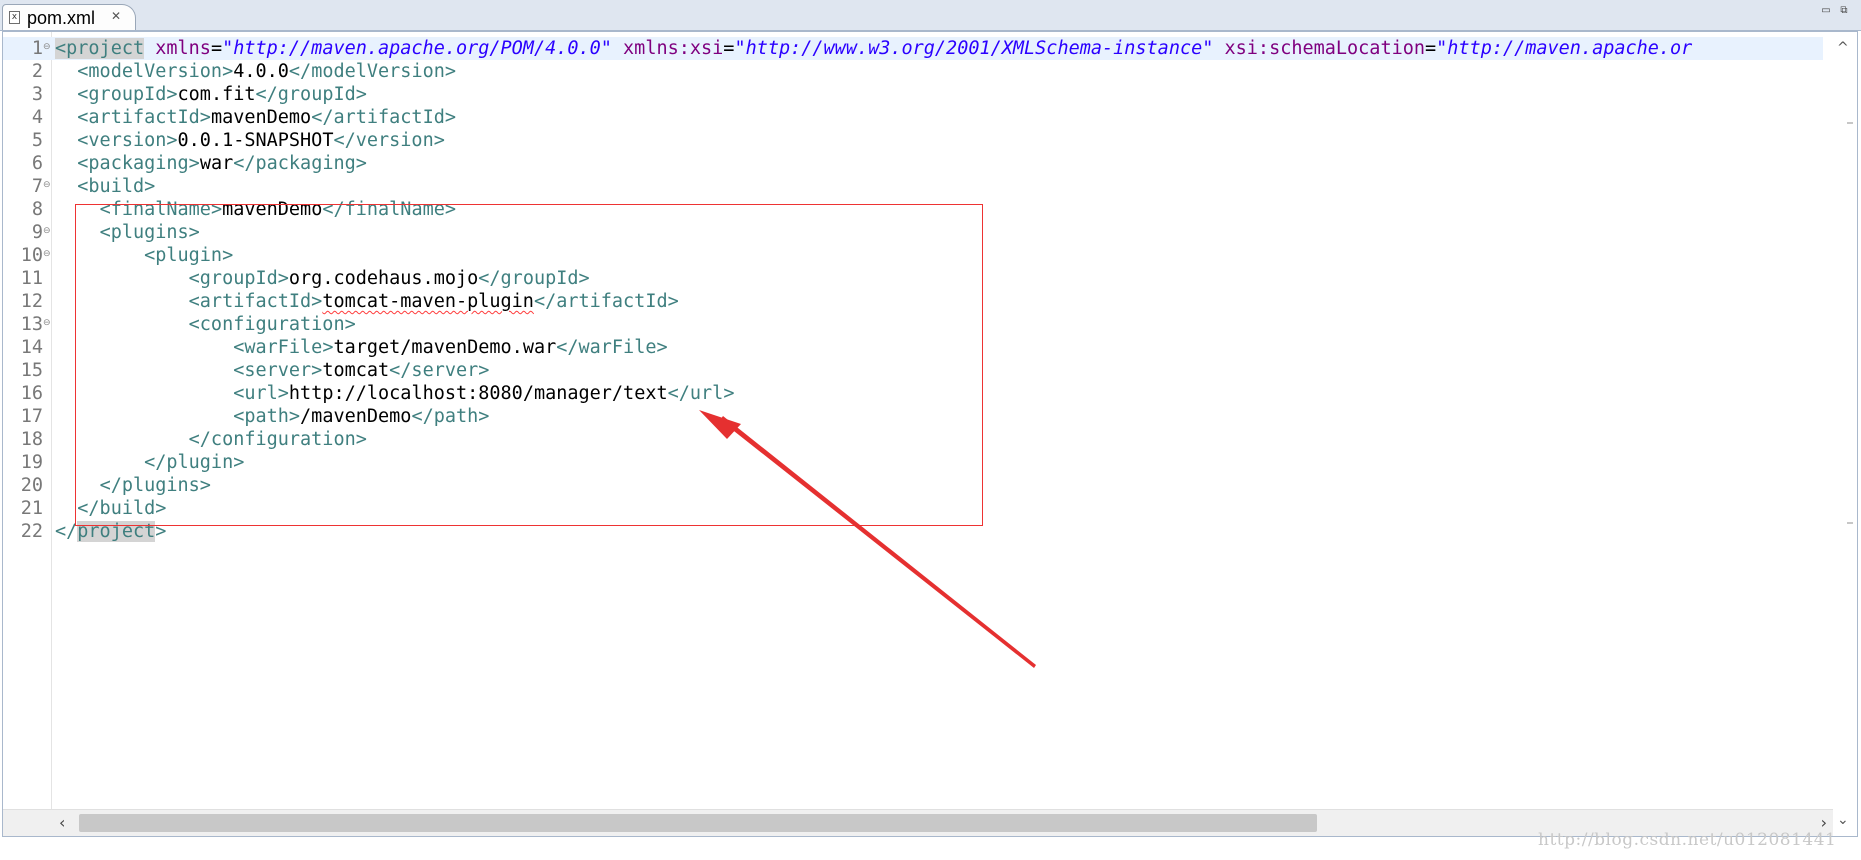  I want to click on line-number: 15, so click(31, 370).